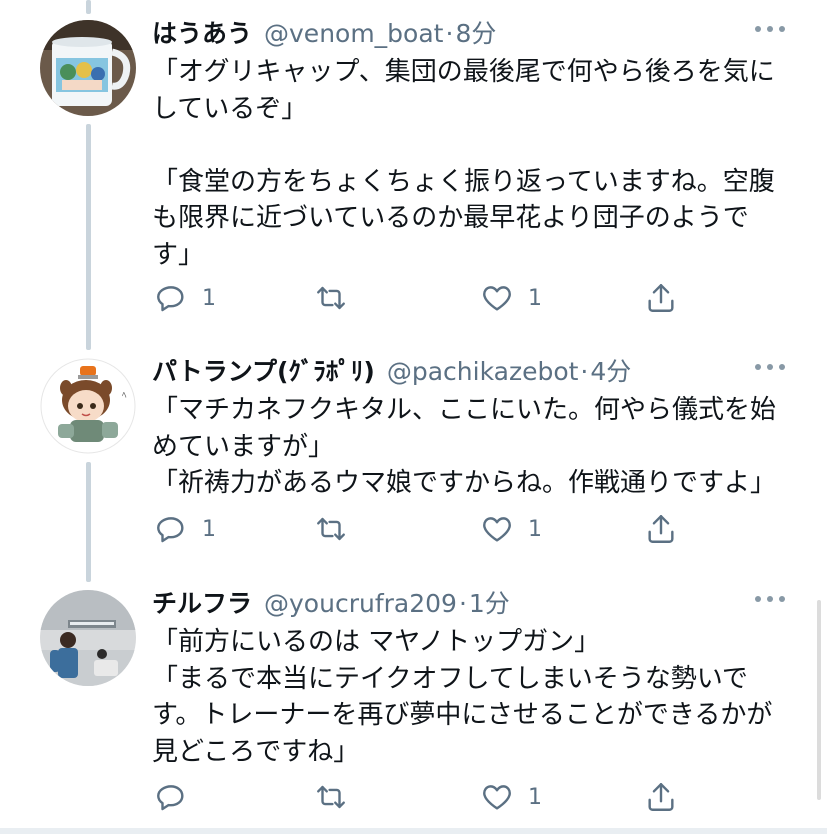 The height and width of the screenshot is (834, 827). I want to click on tweet-header: はうあう @venom_boat · 8分, so click(469, 34).